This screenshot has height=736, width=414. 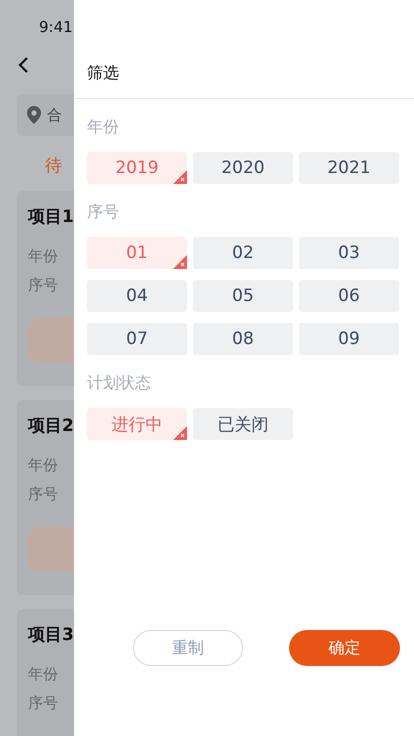 I want to click on drawer-title: 筛选, so click(x=103, y=73).